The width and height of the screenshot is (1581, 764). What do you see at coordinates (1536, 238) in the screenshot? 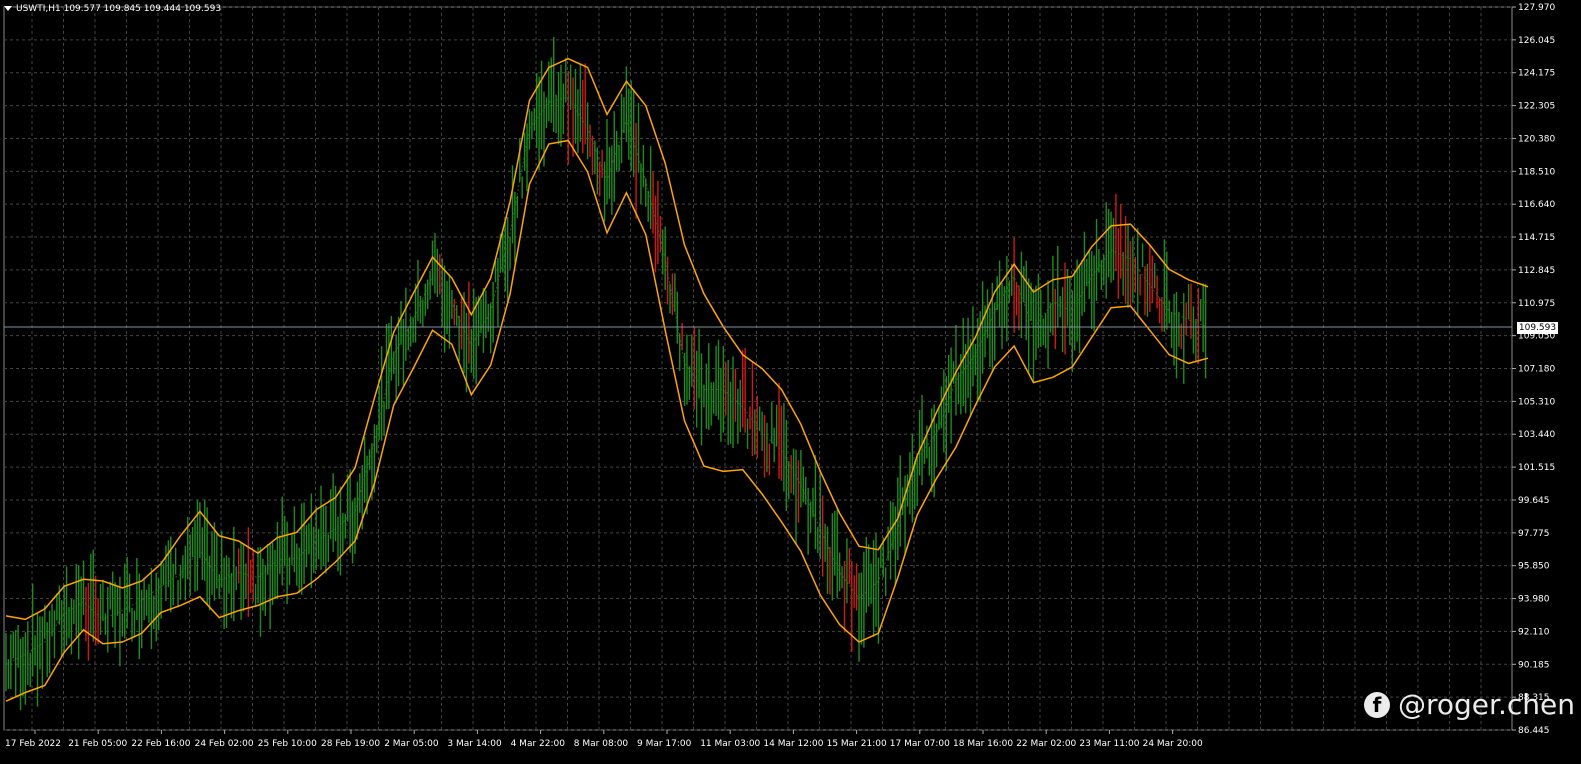
I see `y-tick-label: 114.715` at bounding box center [1536, 238].